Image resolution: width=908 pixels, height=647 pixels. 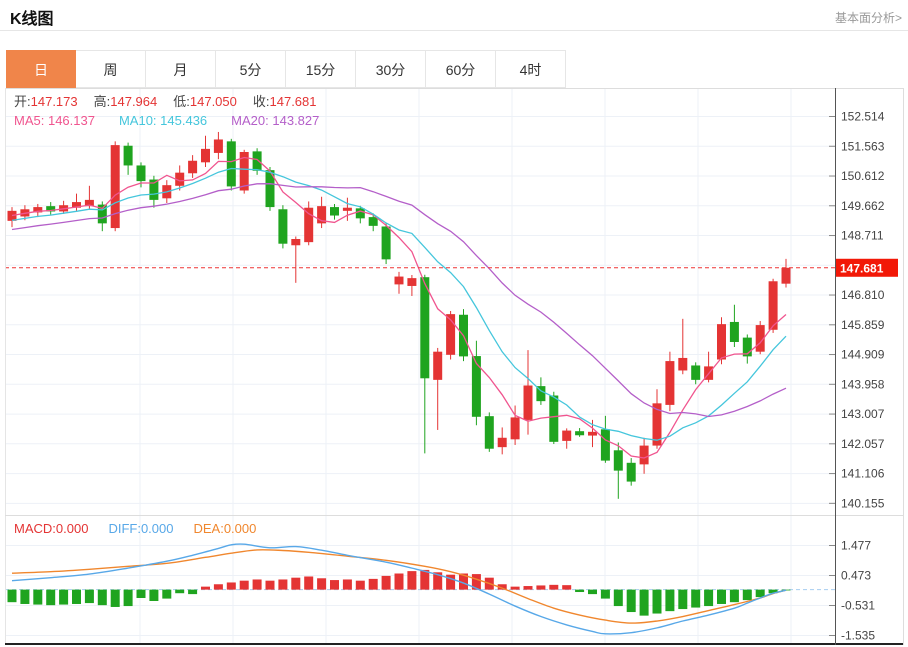 I want to click on ma10-legend: MA10: 145.436, so click(x=163, y=120).